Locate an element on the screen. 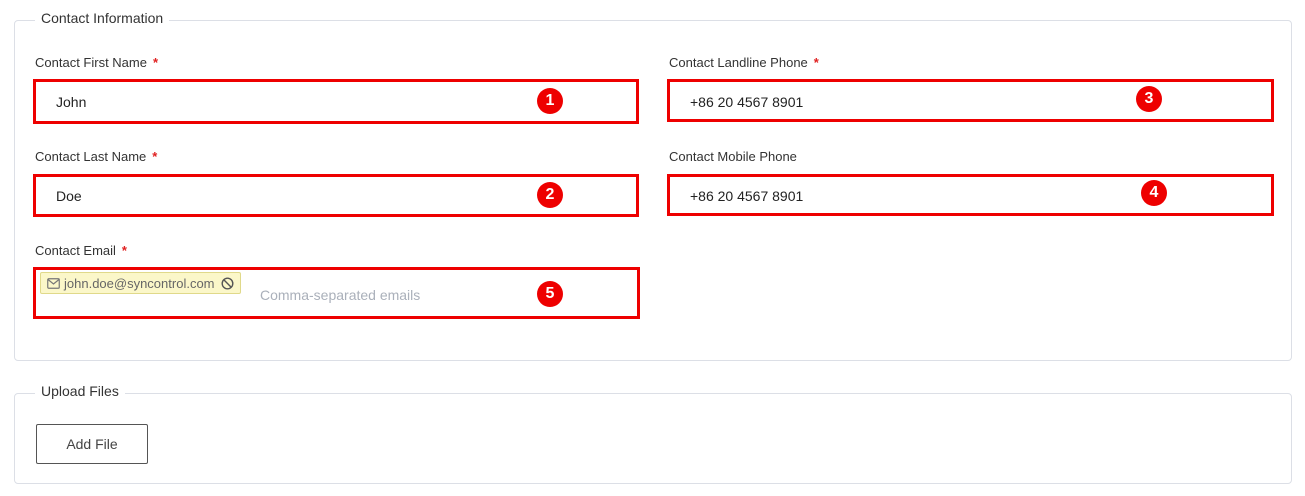  last-name-label-text: Contact Last Name is located at coordinates (91, 156).